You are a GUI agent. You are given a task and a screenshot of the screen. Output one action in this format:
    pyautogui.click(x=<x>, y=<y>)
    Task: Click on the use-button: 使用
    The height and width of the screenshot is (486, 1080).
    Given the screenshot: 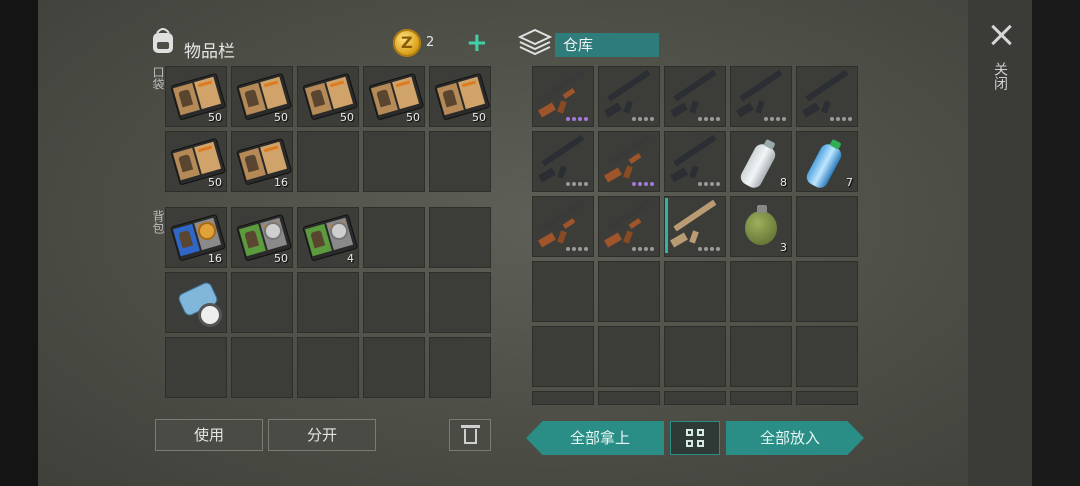 What is the action you would take?
    pyautogui.click(x=209, y=435)
    